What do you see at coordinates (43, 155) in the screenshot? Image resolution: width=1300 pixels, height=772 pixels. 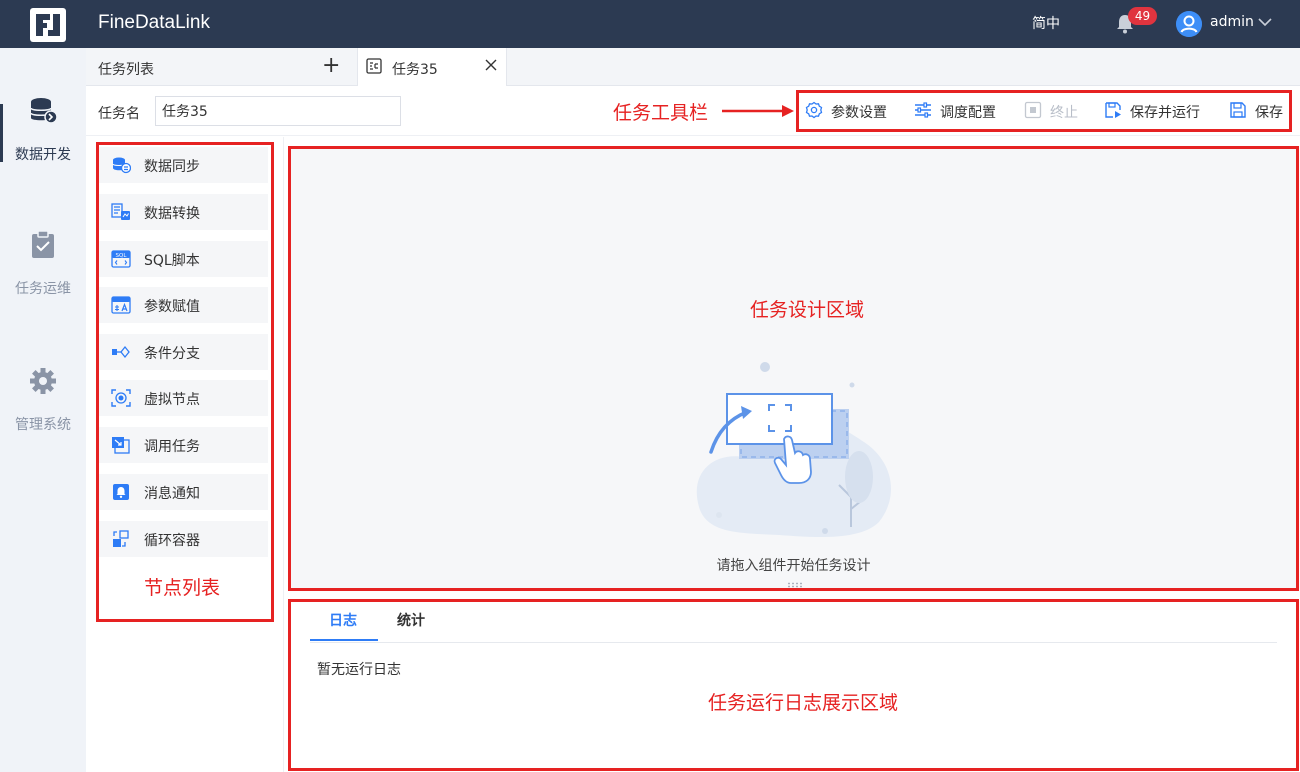 I see `nav-label: 数据开发` at bounding box center [43, 155].